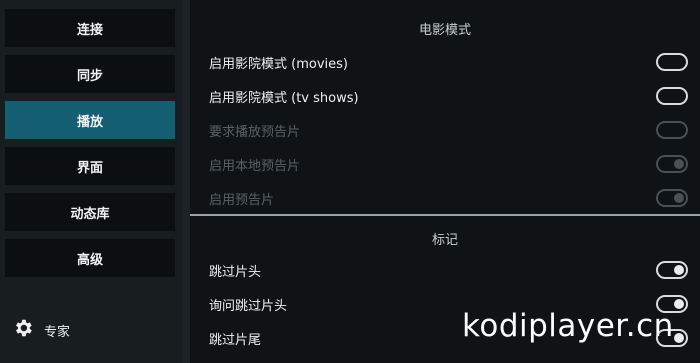 This screenshot has width=700, height=363. What do you see at coordinates (90, 74) in the screenshot?
I see `sidebar-item-sync: 同步` at bounding box center [90, 74].